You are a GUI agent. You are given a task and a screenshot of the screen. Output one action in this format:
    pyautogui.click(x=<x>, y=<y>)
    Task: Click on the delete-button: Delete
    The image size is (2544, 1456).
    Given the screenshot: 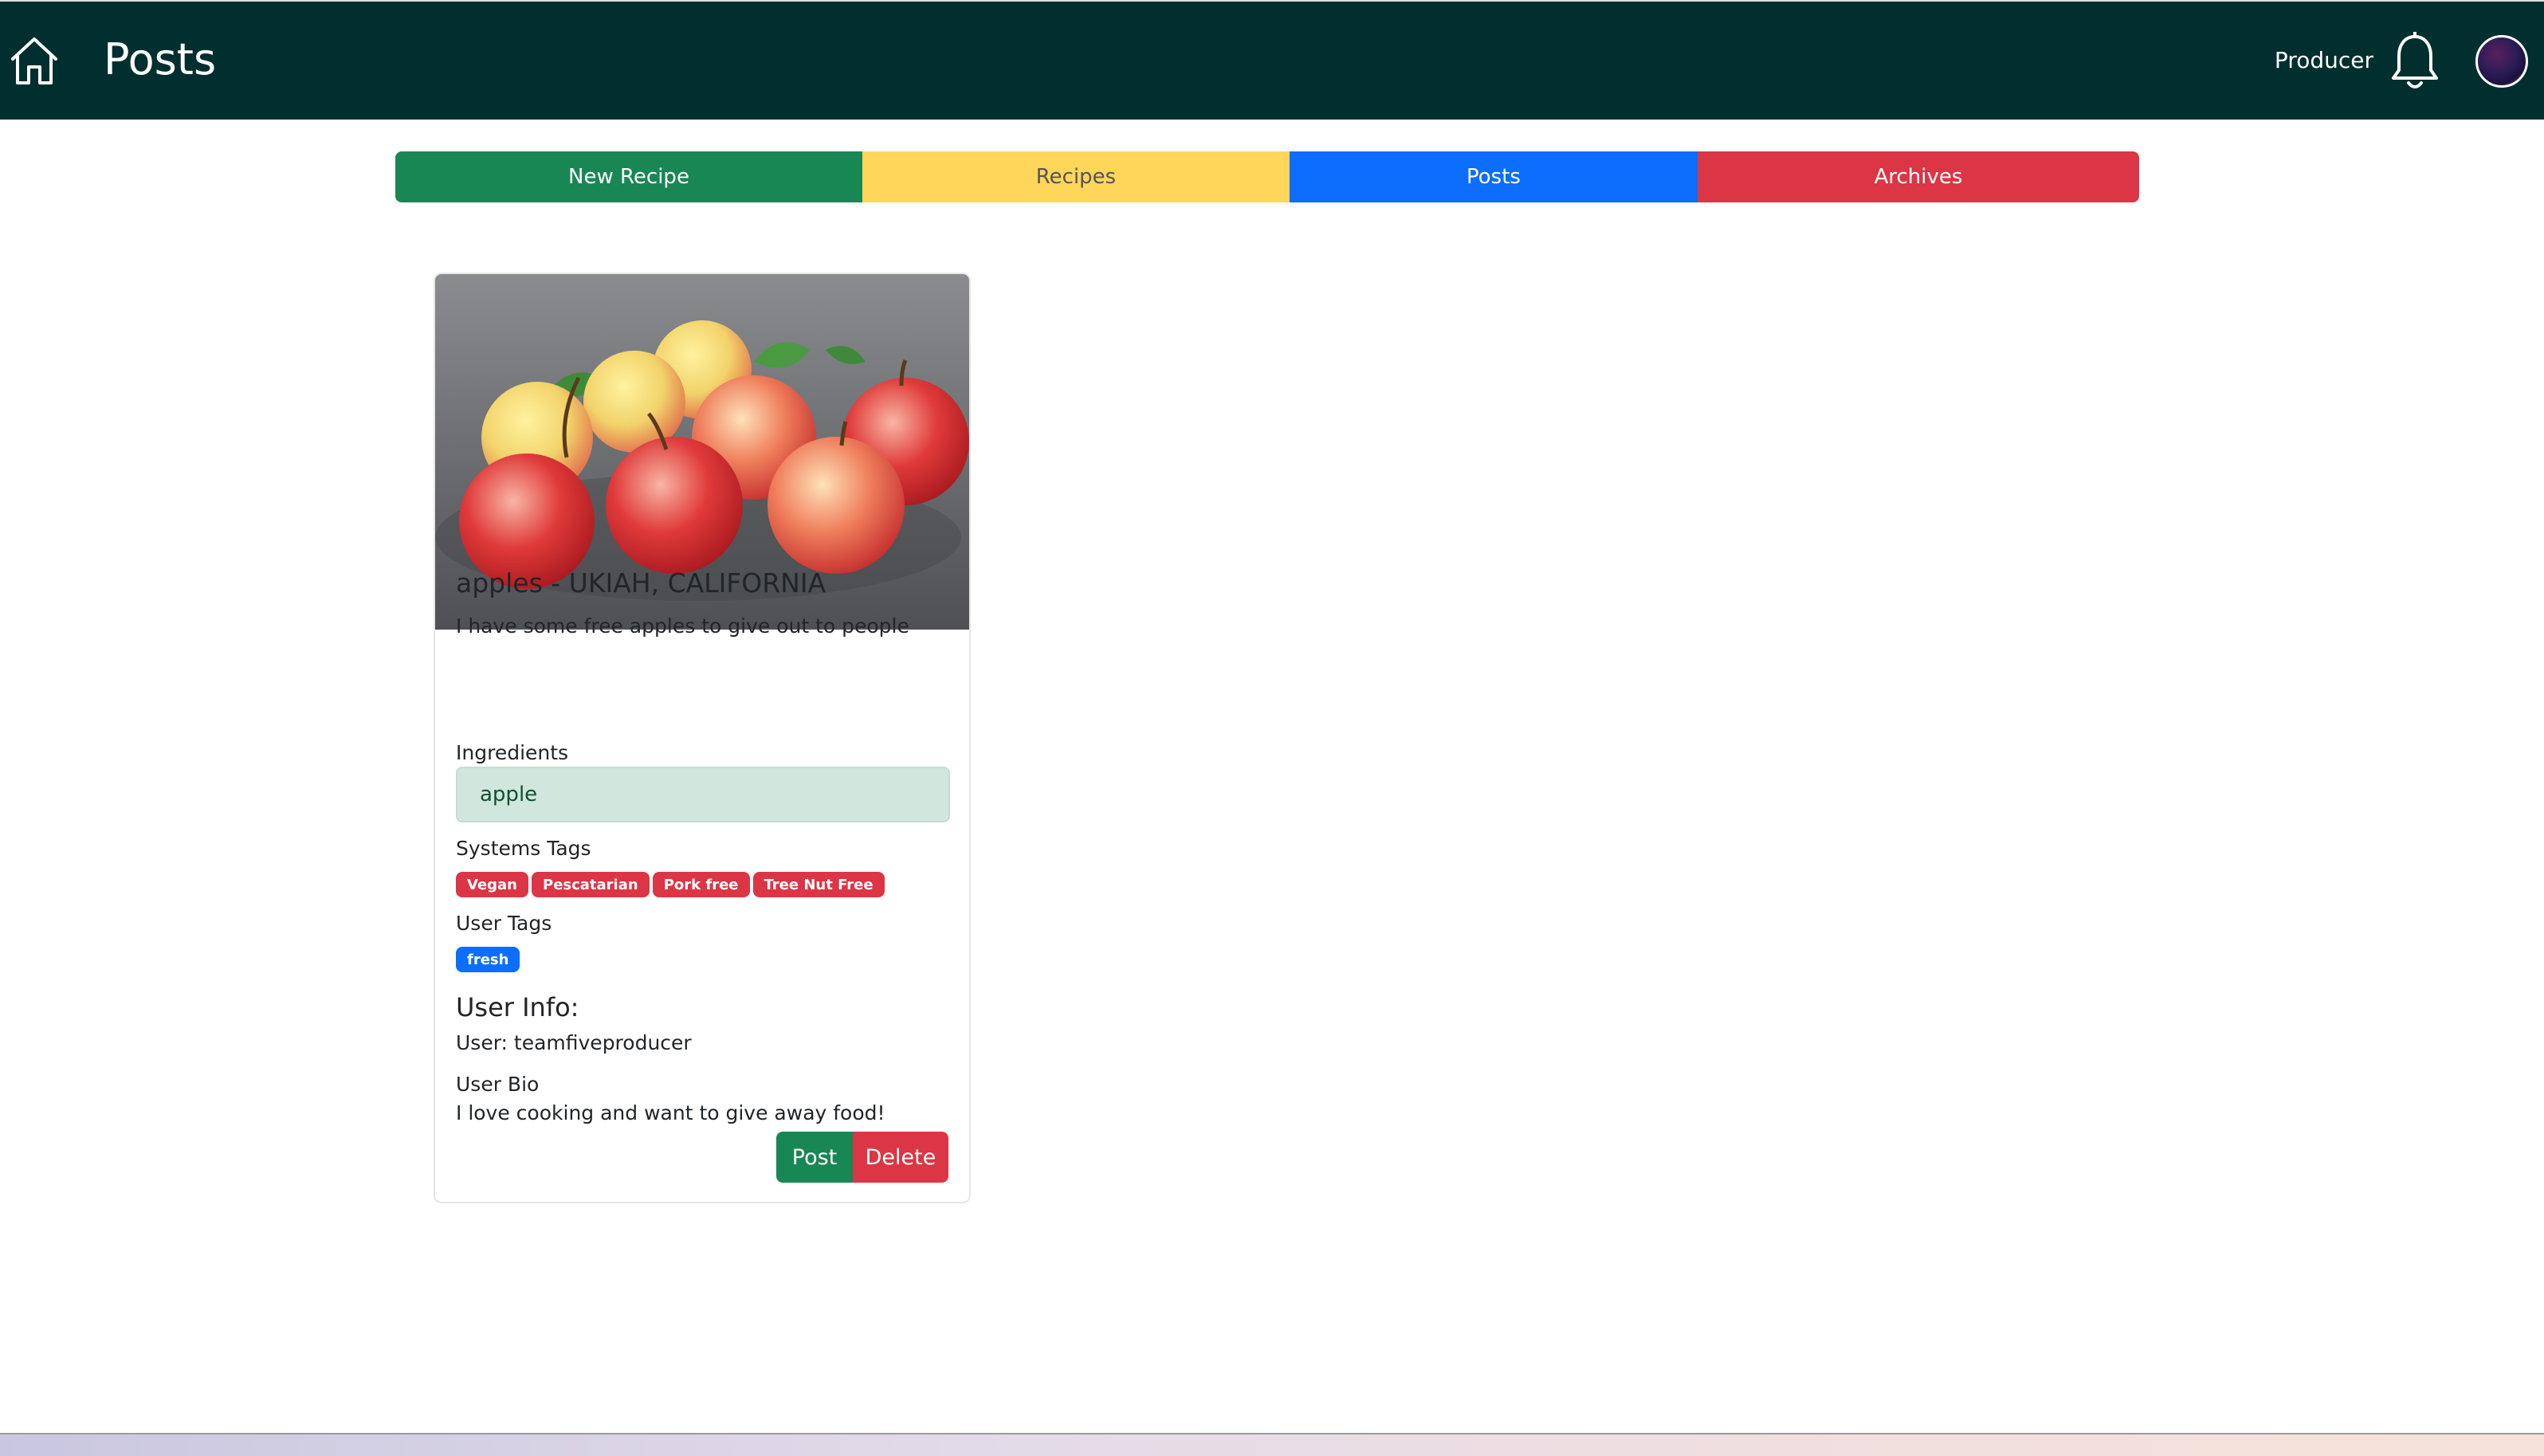 What is the action you would take?
    pyautogui.click(x=900, y=1157)
    